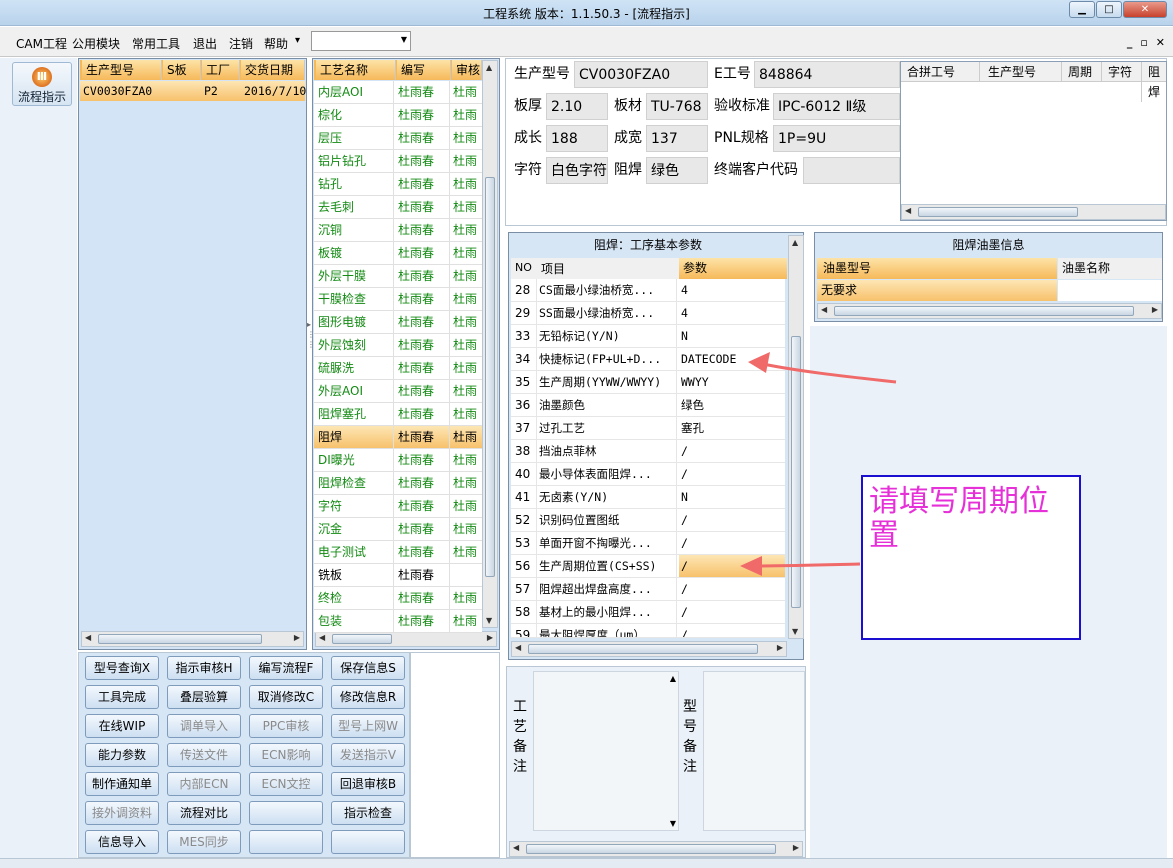 The image size is (1173, 868). Describe the element at coordinates (818, 464) in the screenshot. I see `annotation-arrows` at that location.